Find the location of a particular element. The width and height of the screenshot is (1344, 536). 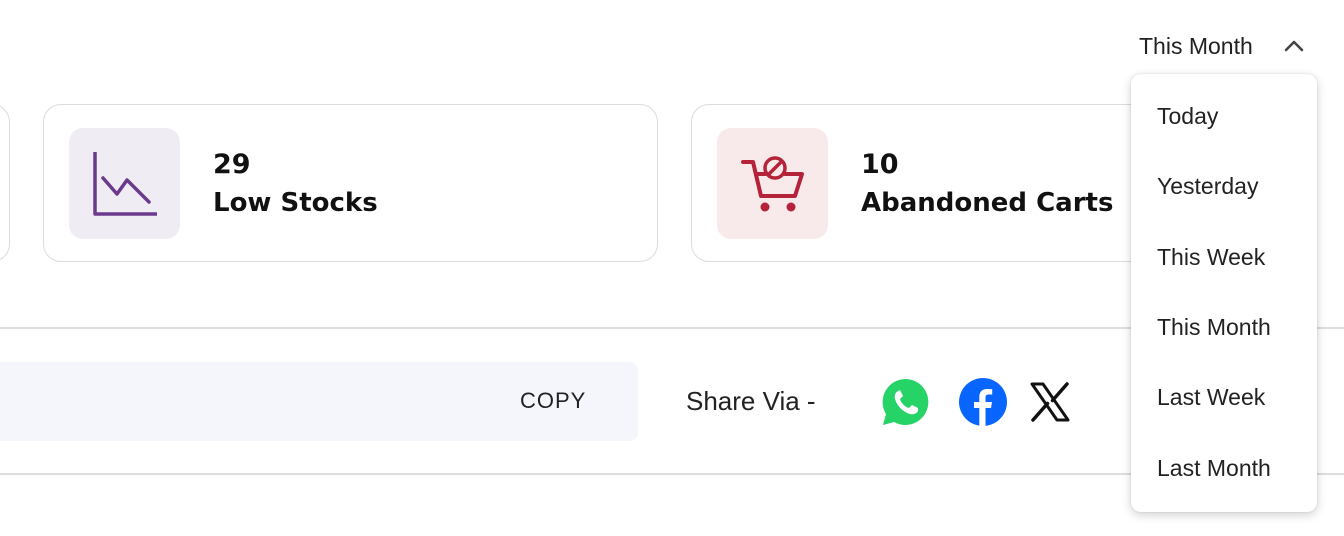

facebook-icon is located at coordinates (983, 402).